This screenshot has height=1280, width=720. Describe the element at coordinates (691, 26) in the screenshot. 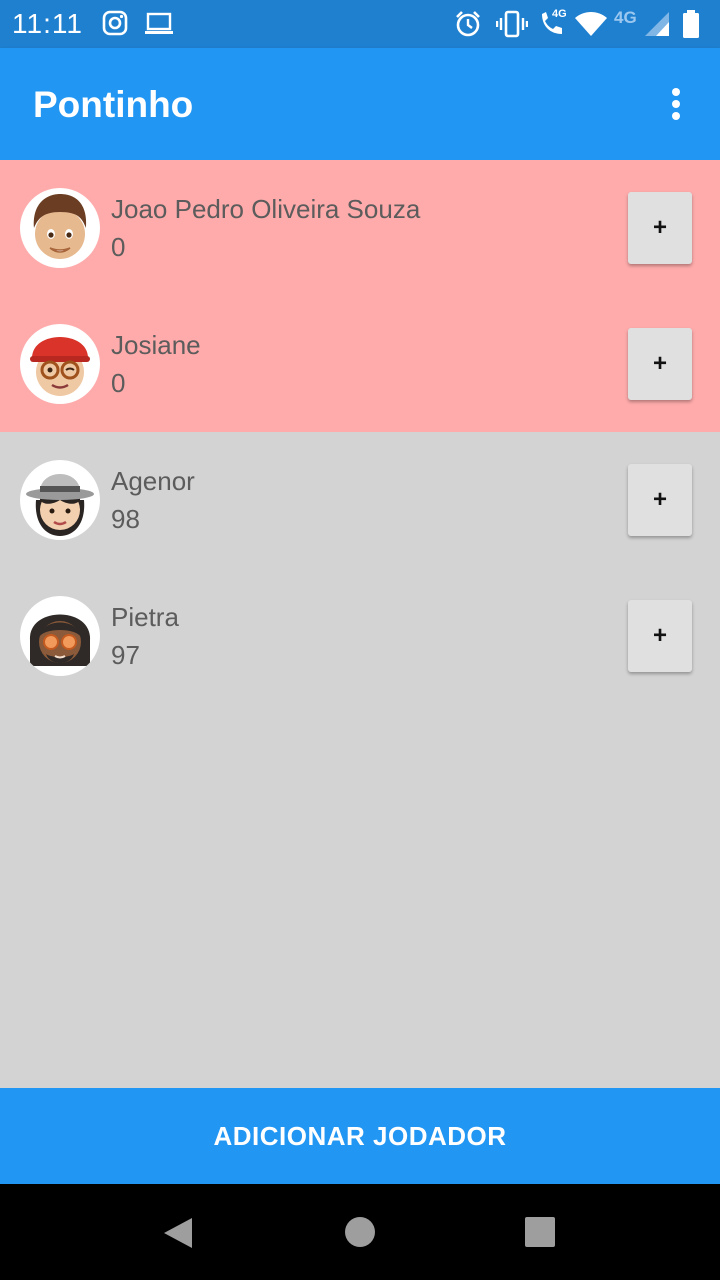

I see `battery-icon` at that location.